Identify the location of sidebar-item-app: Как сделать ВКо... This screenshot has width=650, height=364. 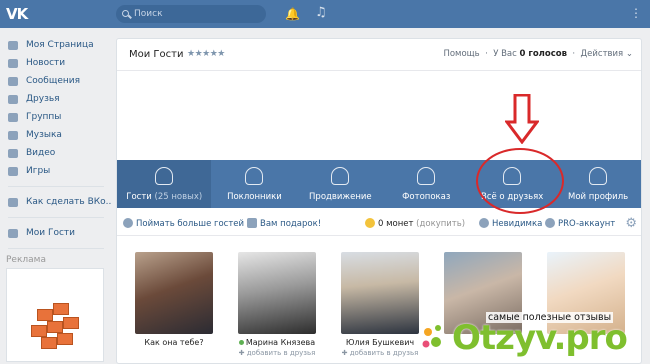
(56, 202).